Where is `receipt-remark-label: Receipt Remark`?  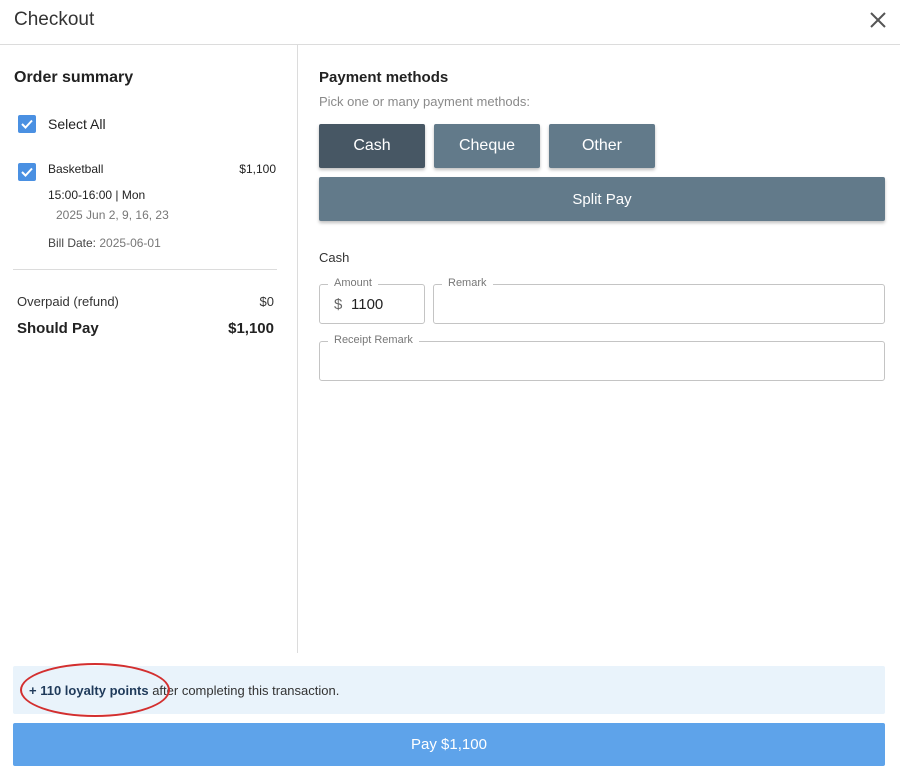 receipt-remark-label: Receipt Remark is located at coordinates (373, 340).